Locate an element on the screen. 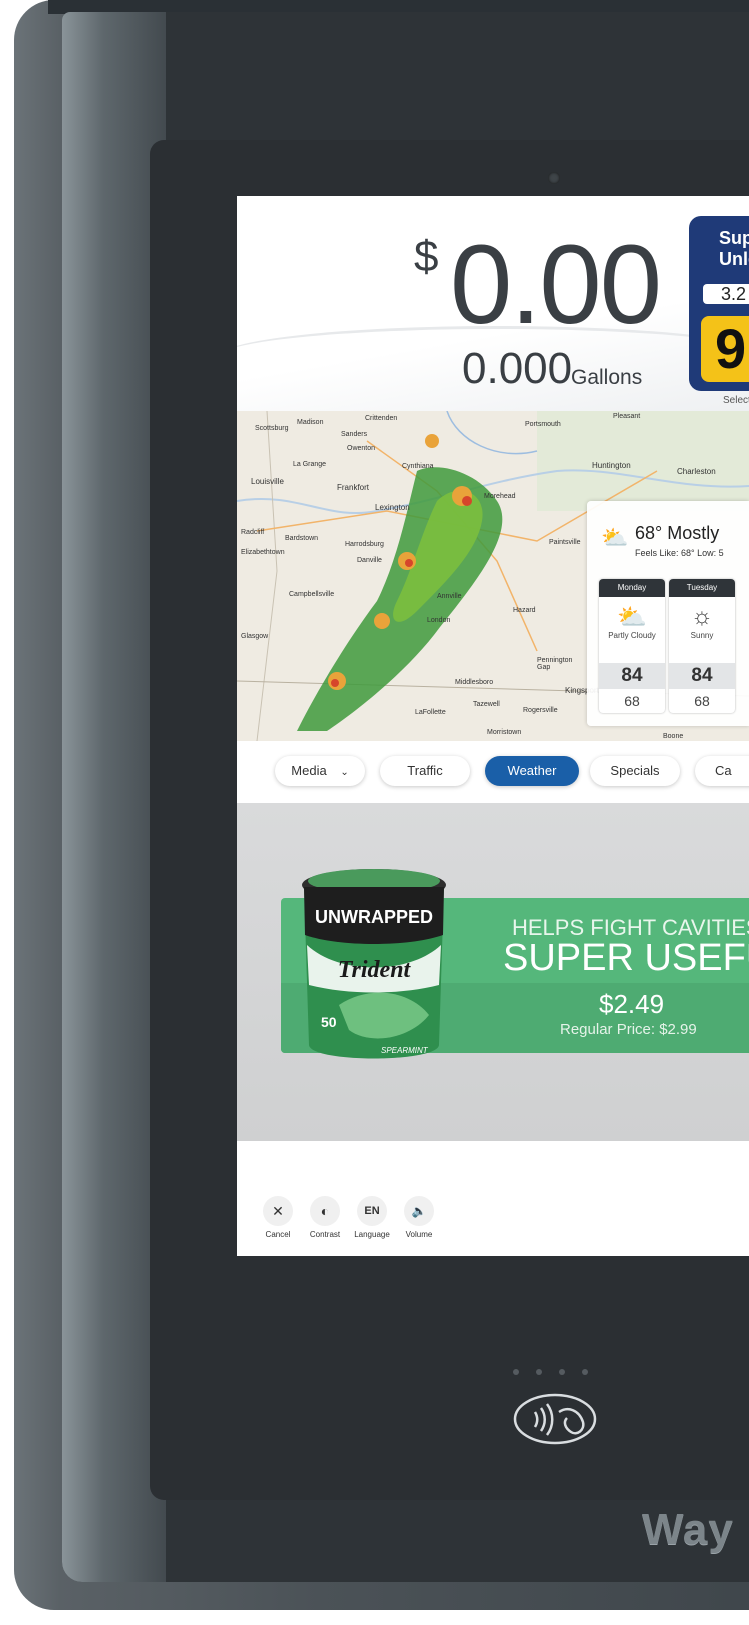  product-brand: Trident is located at coordinates (375, 970).